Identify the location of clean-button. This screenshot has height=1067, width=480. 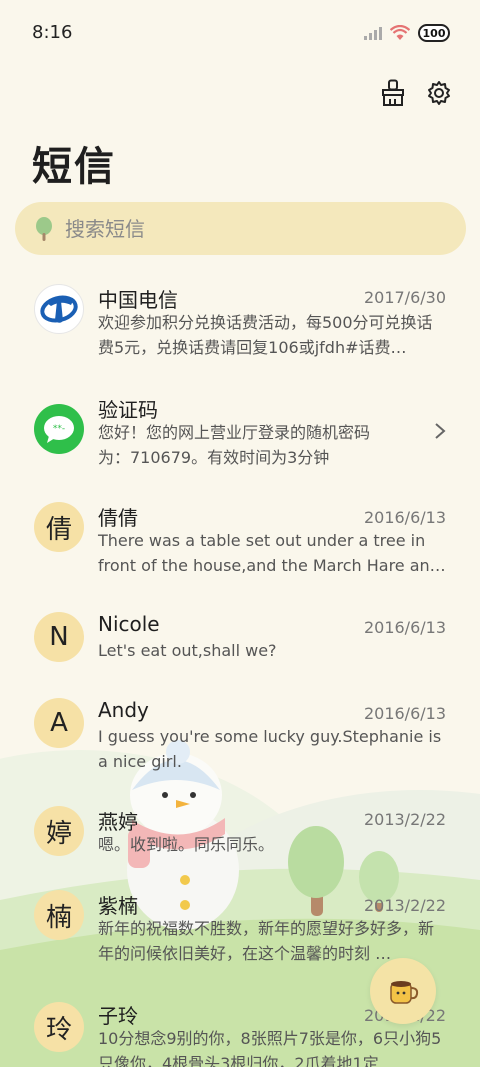
(393, 93).